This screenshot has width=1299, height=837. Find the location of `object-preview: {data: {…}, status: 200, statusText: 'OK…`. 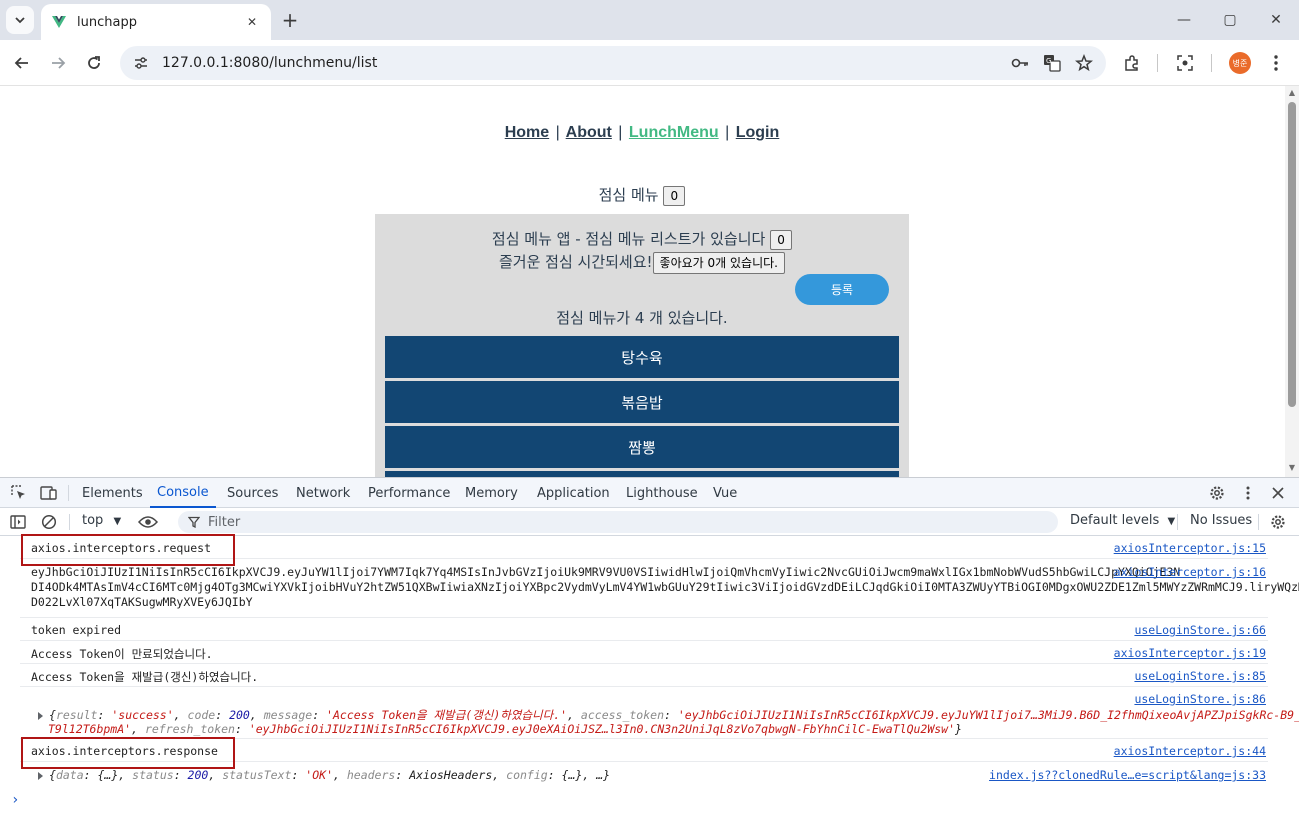

object-preview: {data: {…}, status: 200, statusText: 'OK… is located at coordinates (324, 775).